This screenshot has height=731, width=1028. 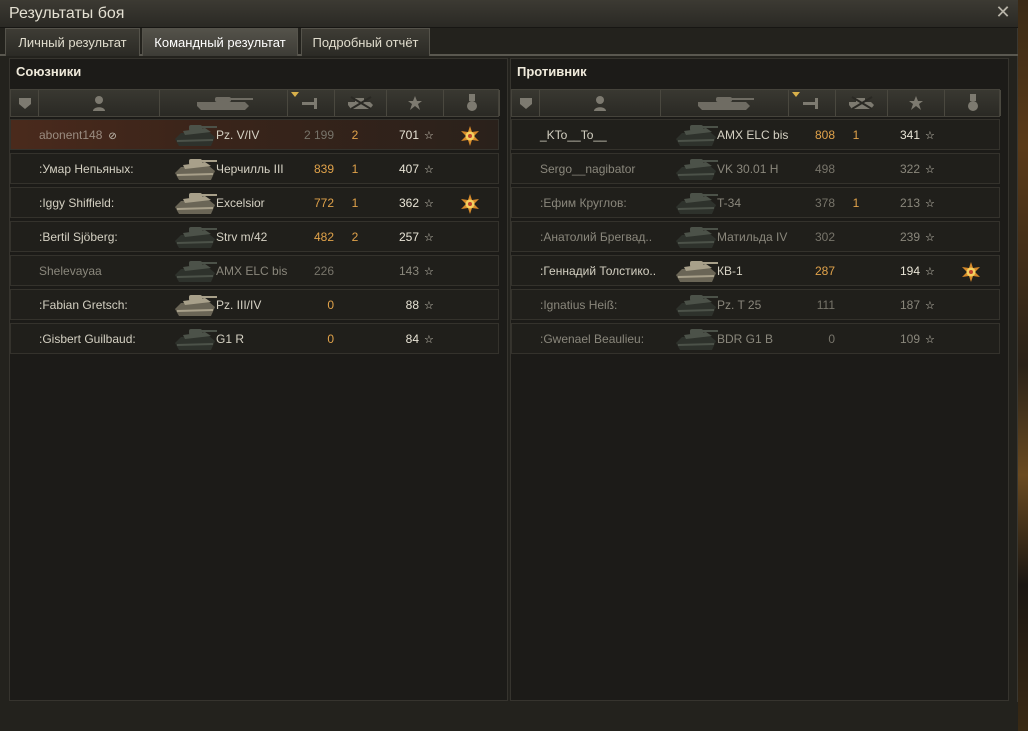 I want to click on player-row: :Ефим Круглов: T-34 378 1 213 ☆, so click(x=755, y=202).